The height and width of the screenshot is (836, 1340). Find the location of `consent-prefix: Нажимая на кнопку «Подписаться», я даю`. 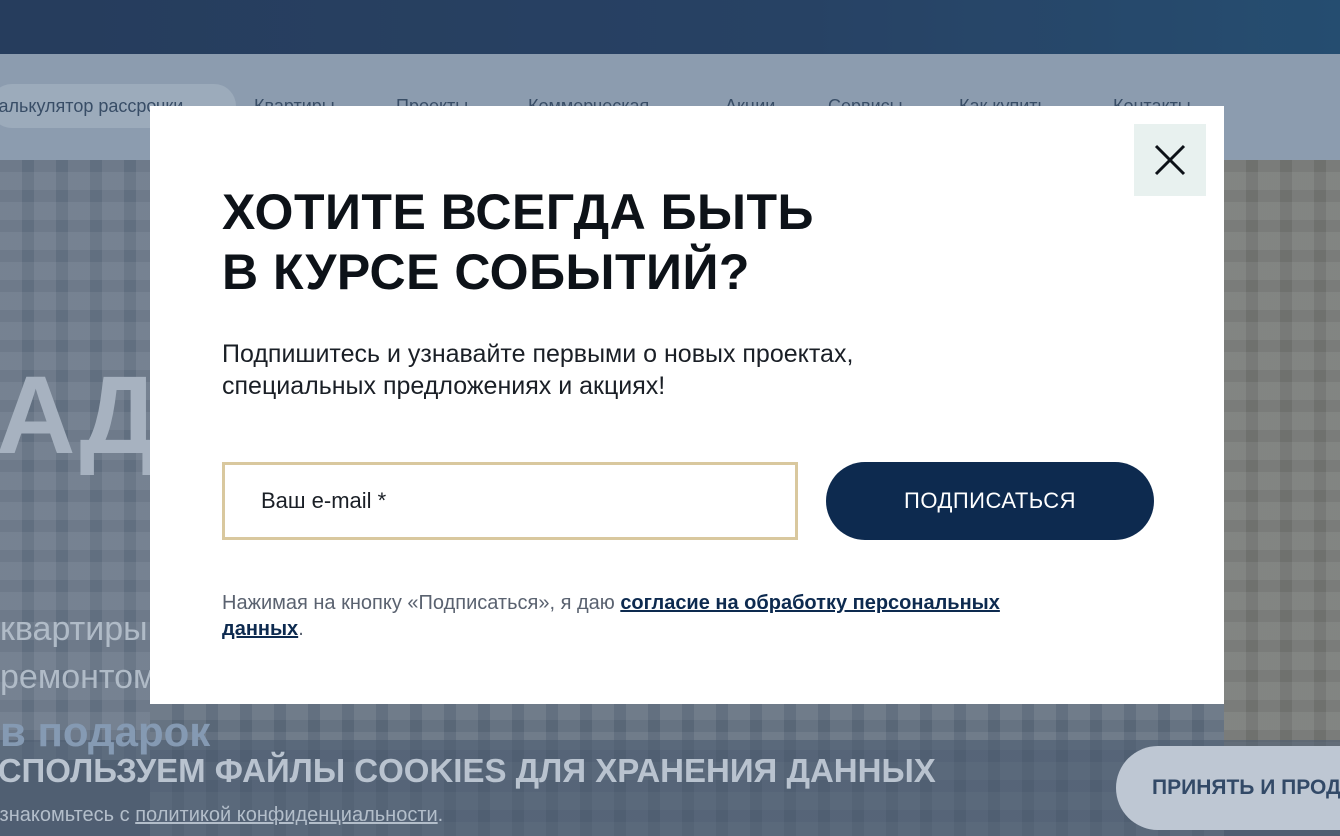

consent-prefix: Нажимая на кнопку «Подписаться», я даю is located at coordinates (421, 603).